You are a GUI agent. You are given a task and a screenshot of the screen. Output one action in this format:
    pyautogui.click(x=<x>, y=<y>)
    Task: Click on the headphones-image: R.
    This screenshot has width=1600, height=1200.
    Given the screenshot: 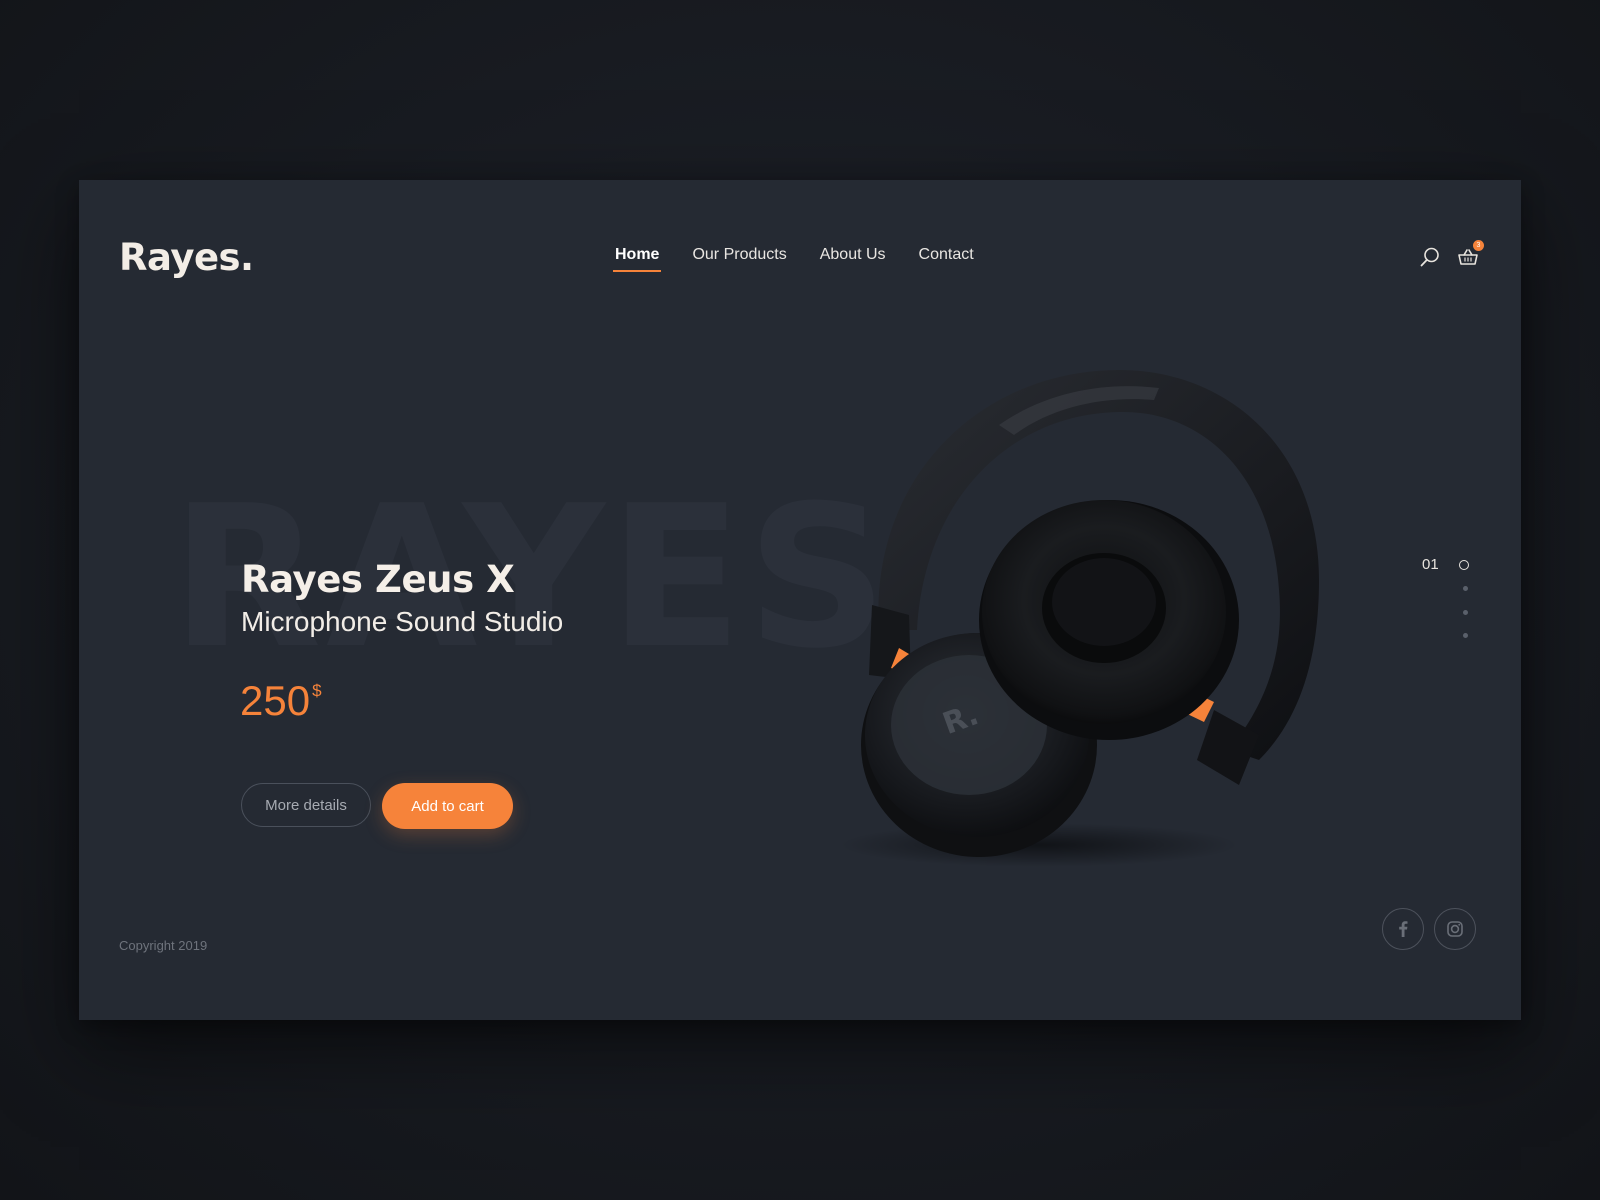 What is the action you would take?
    pyautogui.click(x=1079, y=618)
    